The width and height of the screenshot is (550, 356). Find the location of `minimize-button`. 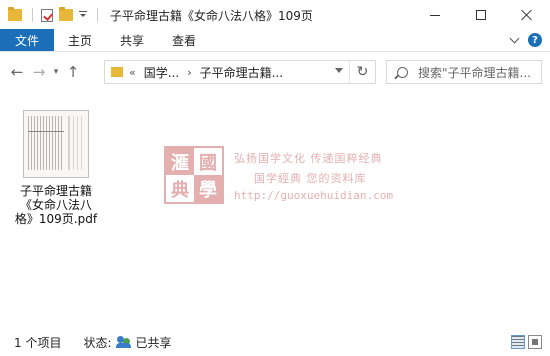

minimize-button is located at coordinates (435, 15).